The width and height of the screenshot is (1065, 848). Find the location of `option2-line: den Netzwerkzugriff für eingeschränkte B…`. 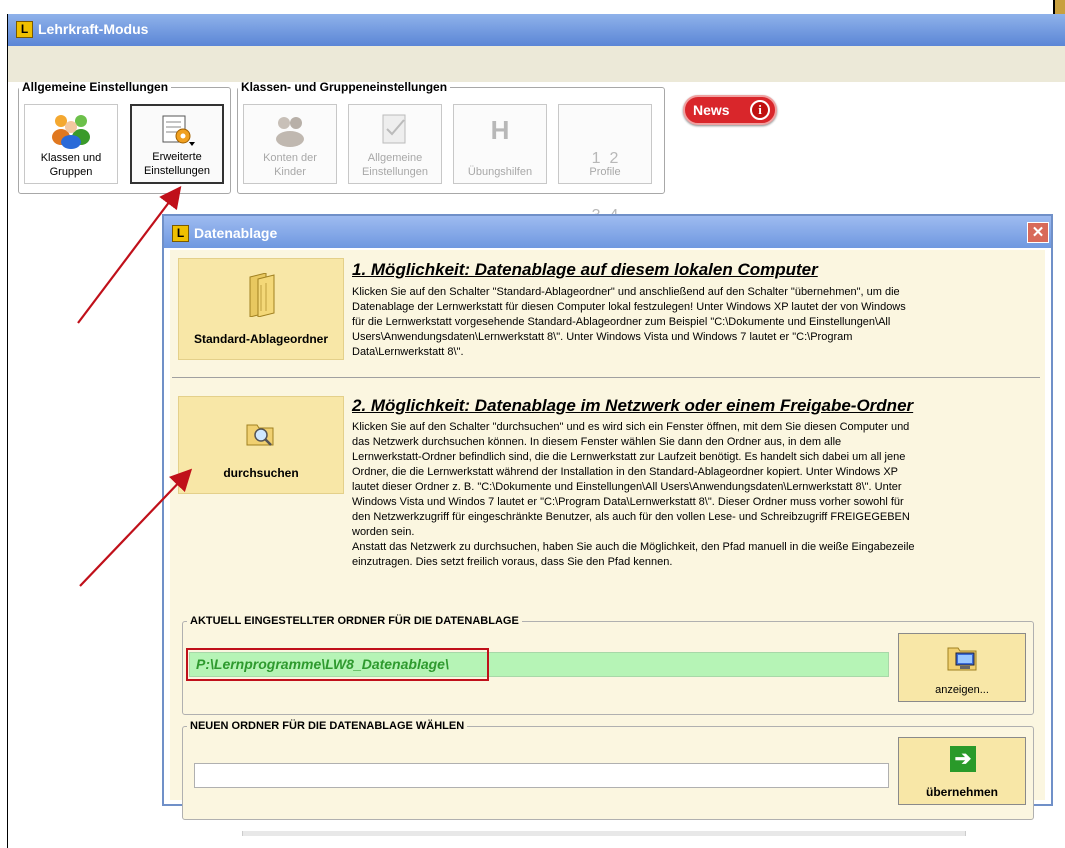

option2-line: den Netzwerkzugriff für eingeschränkte B… is located at coordinates (631, 517).